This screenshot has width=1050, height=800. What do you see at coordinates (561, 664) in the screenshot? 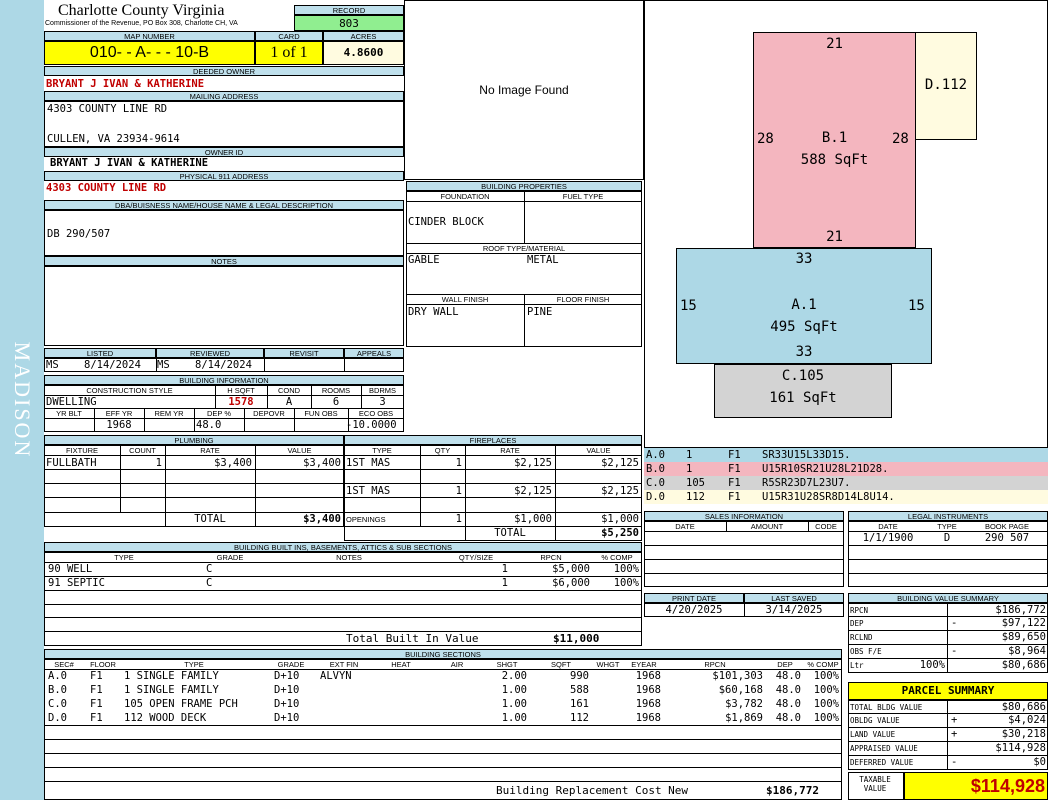
I see `sec-col-sqft: SQFT` at bounding box center [561, 664].